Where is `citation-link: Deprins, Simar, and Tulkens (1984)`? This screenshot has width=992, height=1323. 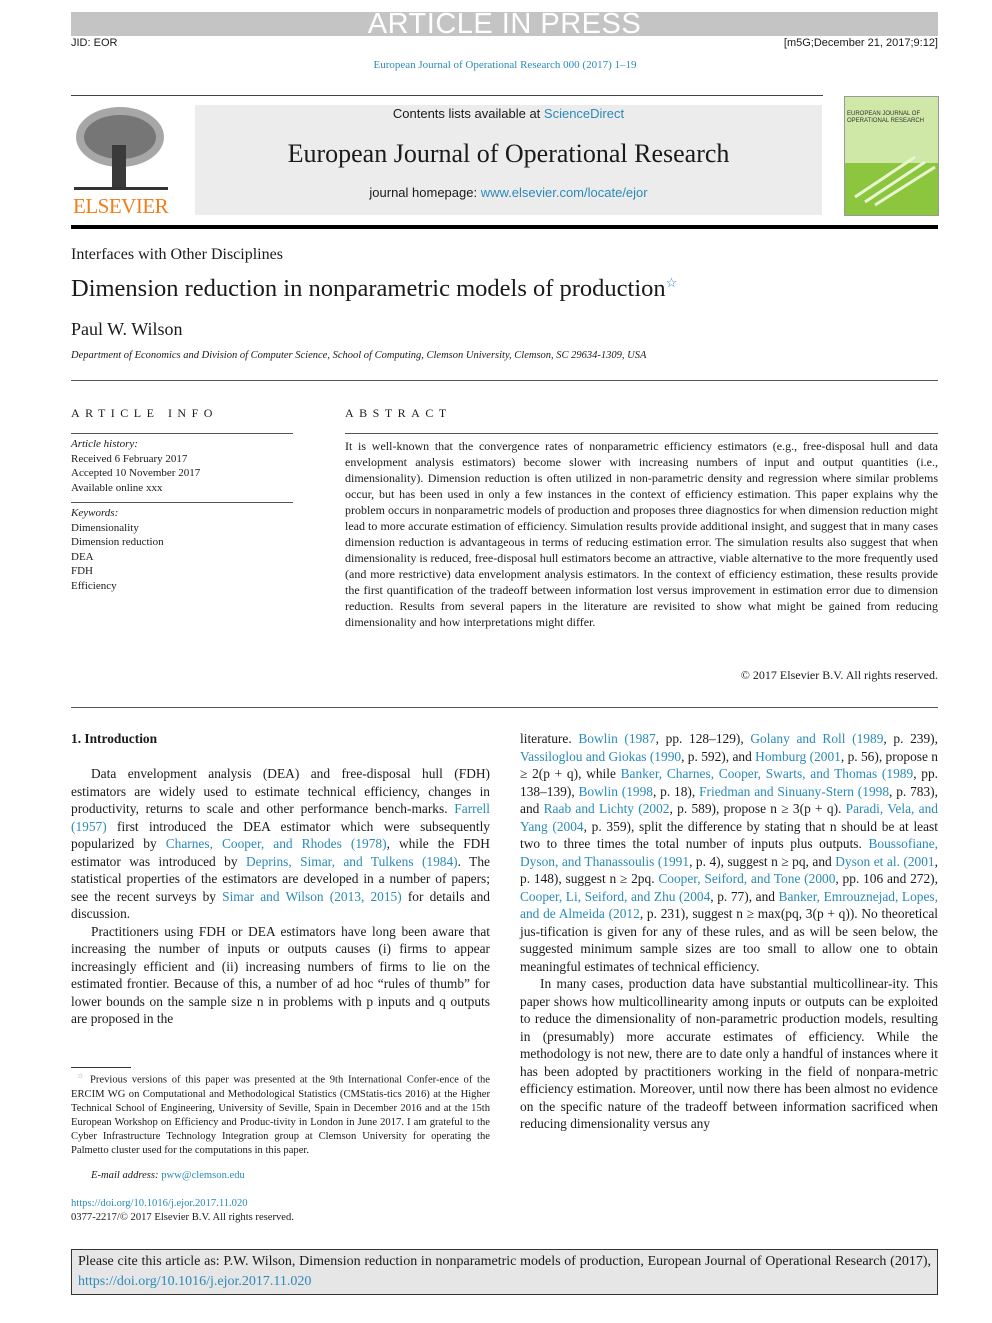
citation-link: Deprins, Simar, and Tulkens (1984) is located at coordinates (352, 861).